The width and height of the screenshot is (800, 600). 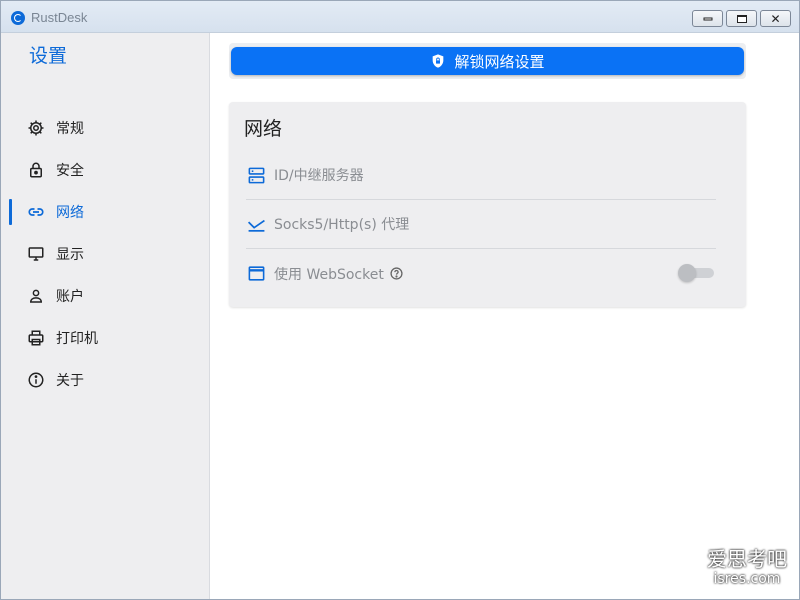 What do you see at coordinates (70, 381) in the screenshot?
I see `sidebar-item-label: 关于` at bounding box center [70, 381].